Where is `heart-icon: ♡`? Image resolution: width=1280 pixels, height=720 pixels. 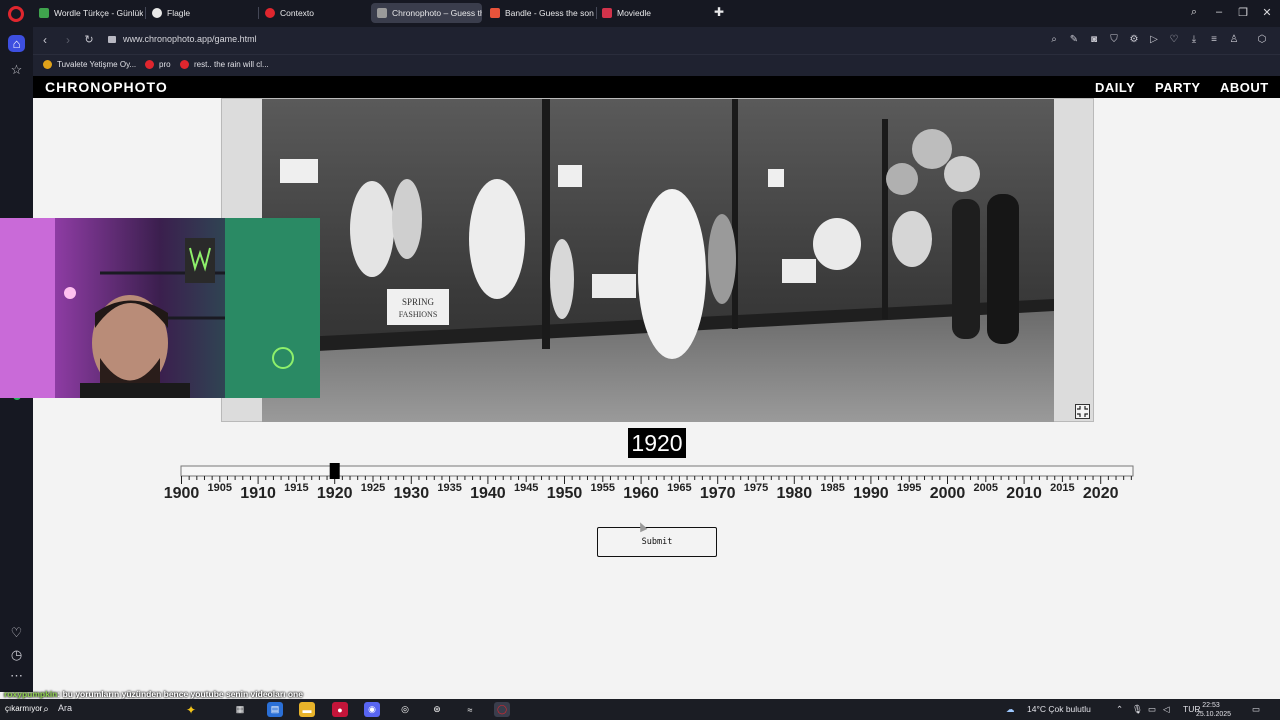
heart-icon: ♡ is located at coordinates (16, 632).